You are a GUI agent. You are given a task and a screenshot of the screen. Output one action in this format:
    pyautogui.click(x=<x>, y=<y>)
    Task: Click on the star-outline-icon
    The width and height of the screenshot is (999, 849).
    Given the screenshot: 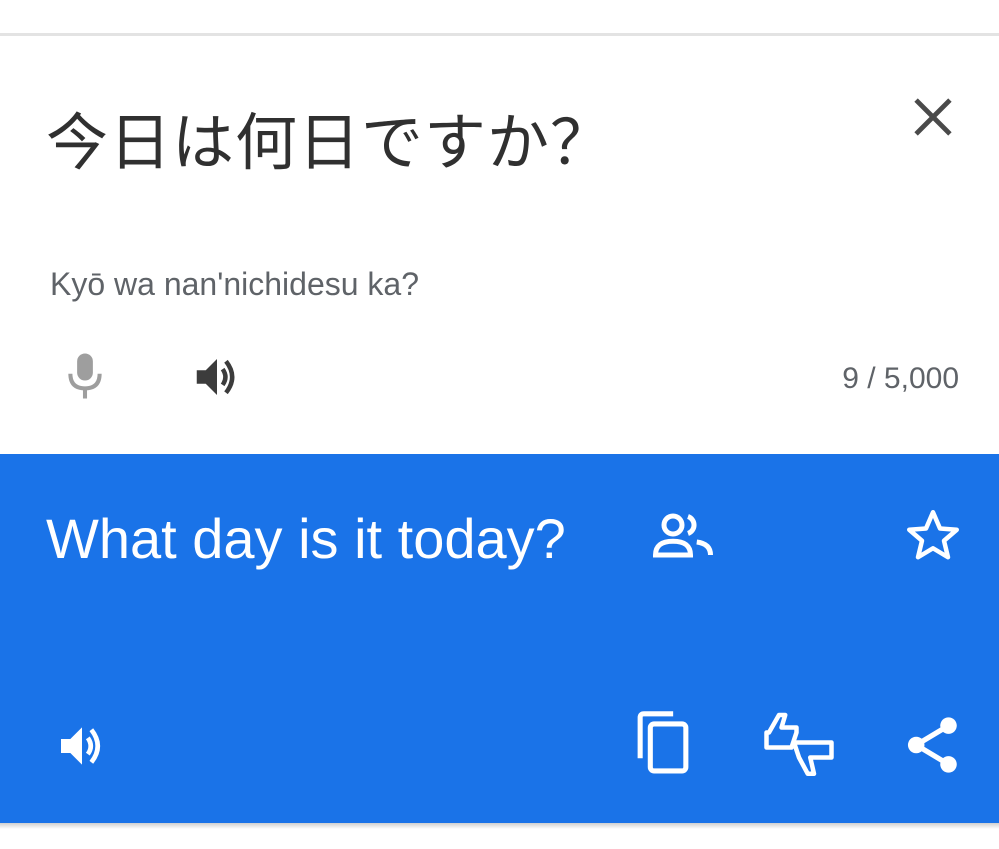 What is the action you would take?
    pyautogui.click(x=933, y=536)
    